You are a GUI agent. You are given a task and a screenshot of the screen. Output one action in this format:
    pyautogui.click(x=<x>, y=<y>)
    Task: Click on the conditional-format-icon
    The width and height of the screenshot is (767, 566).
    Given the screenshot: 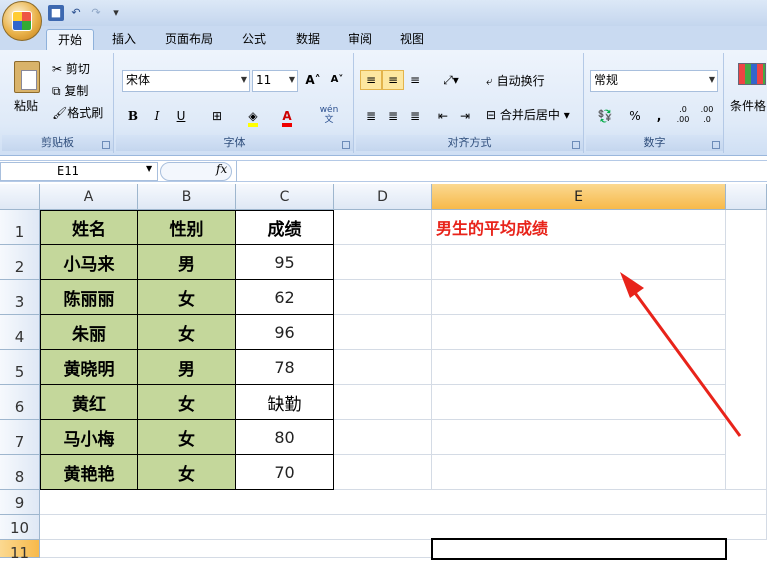 What is the action you would take?
    pyautogui.click(x=752, y=74)
    